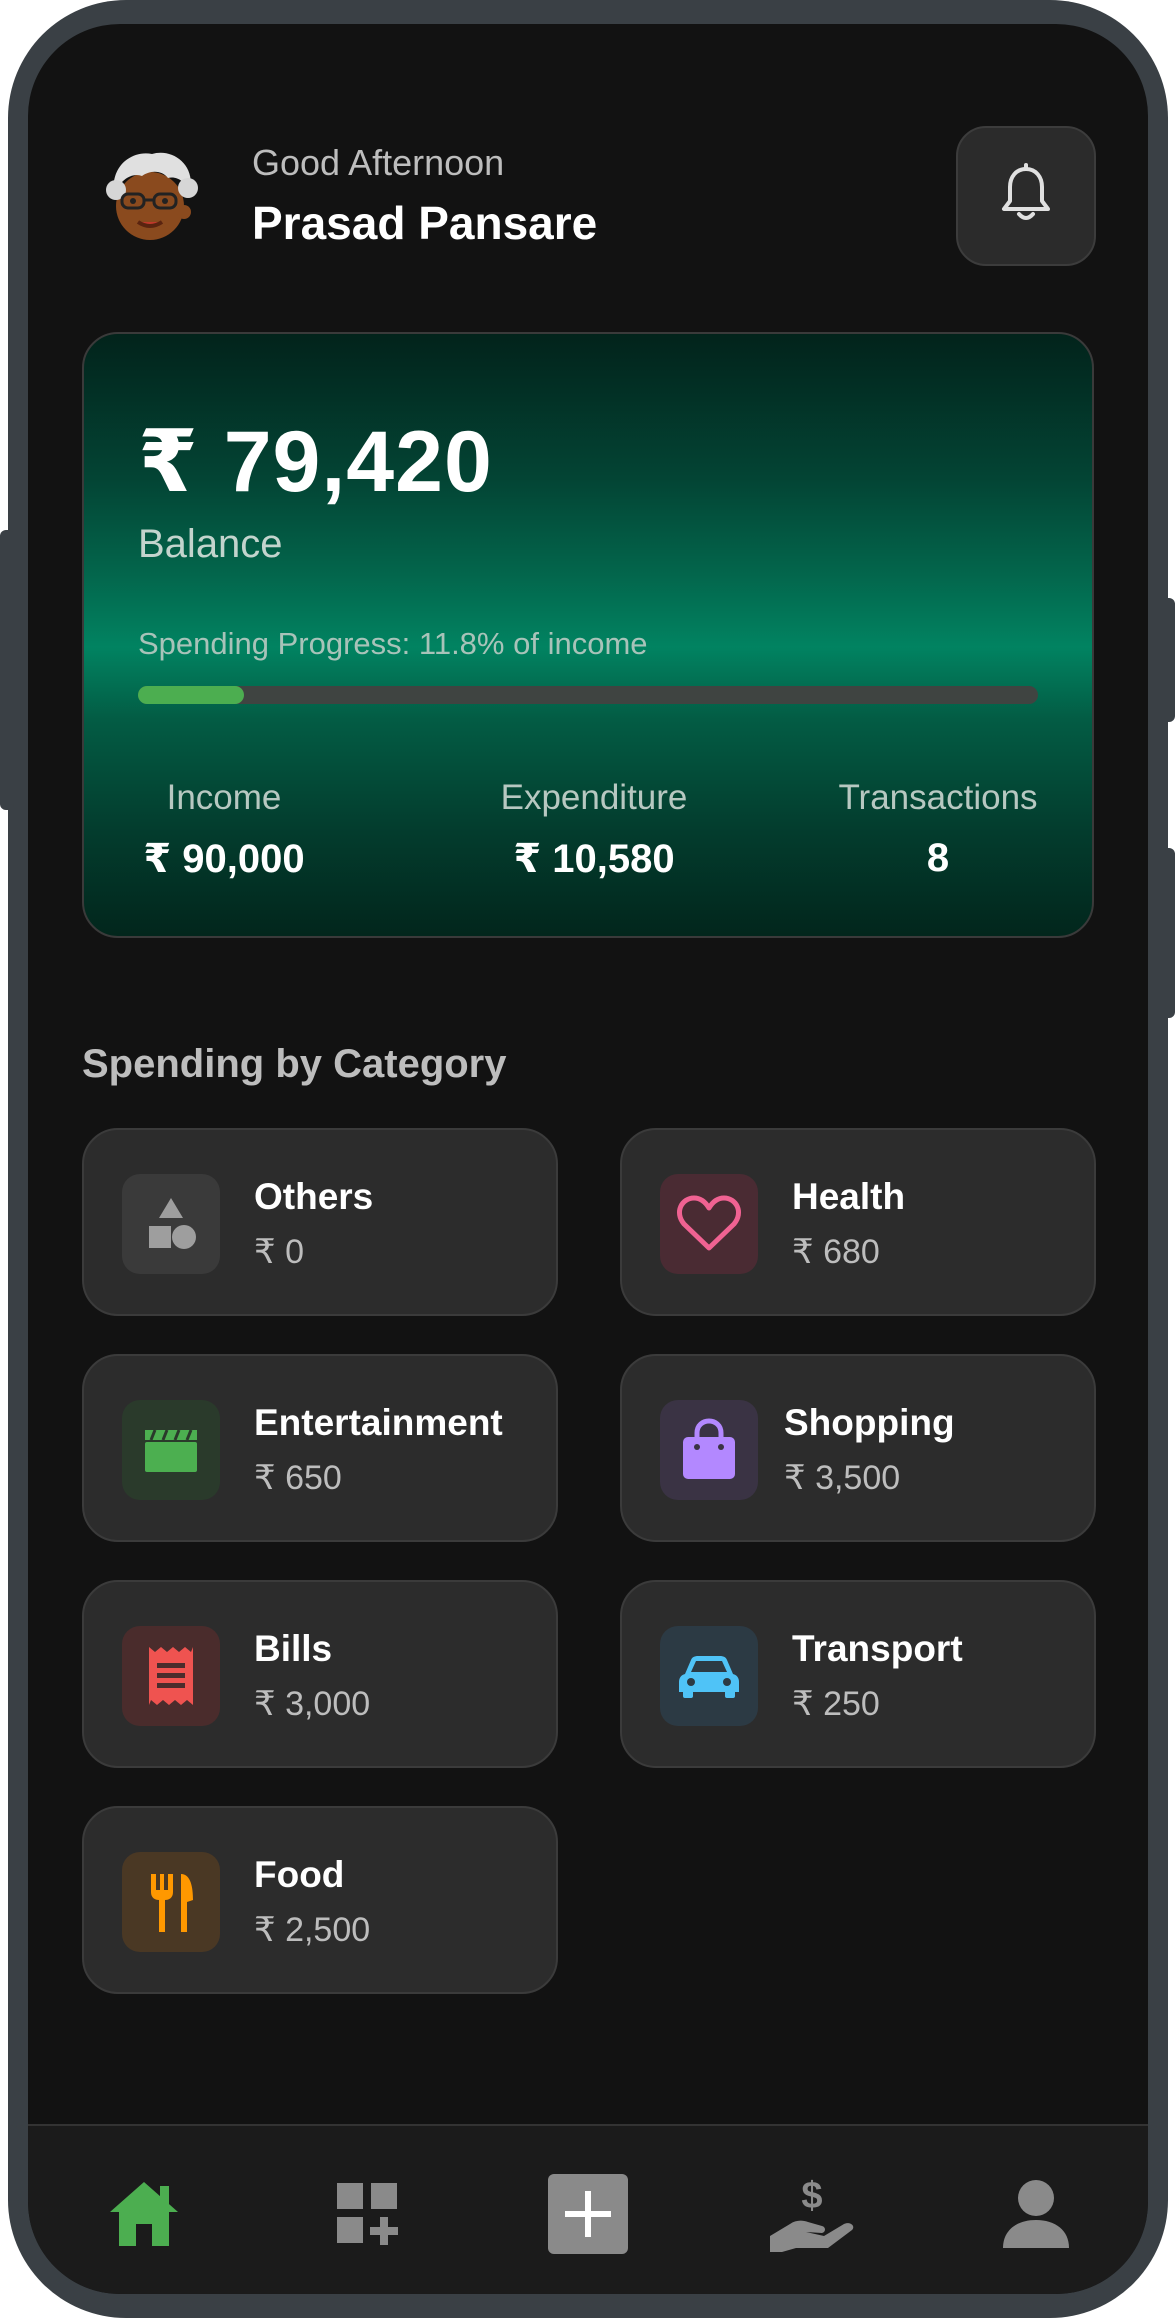  I want to click on hand-dollar-icon: $, so click(812, 2216).